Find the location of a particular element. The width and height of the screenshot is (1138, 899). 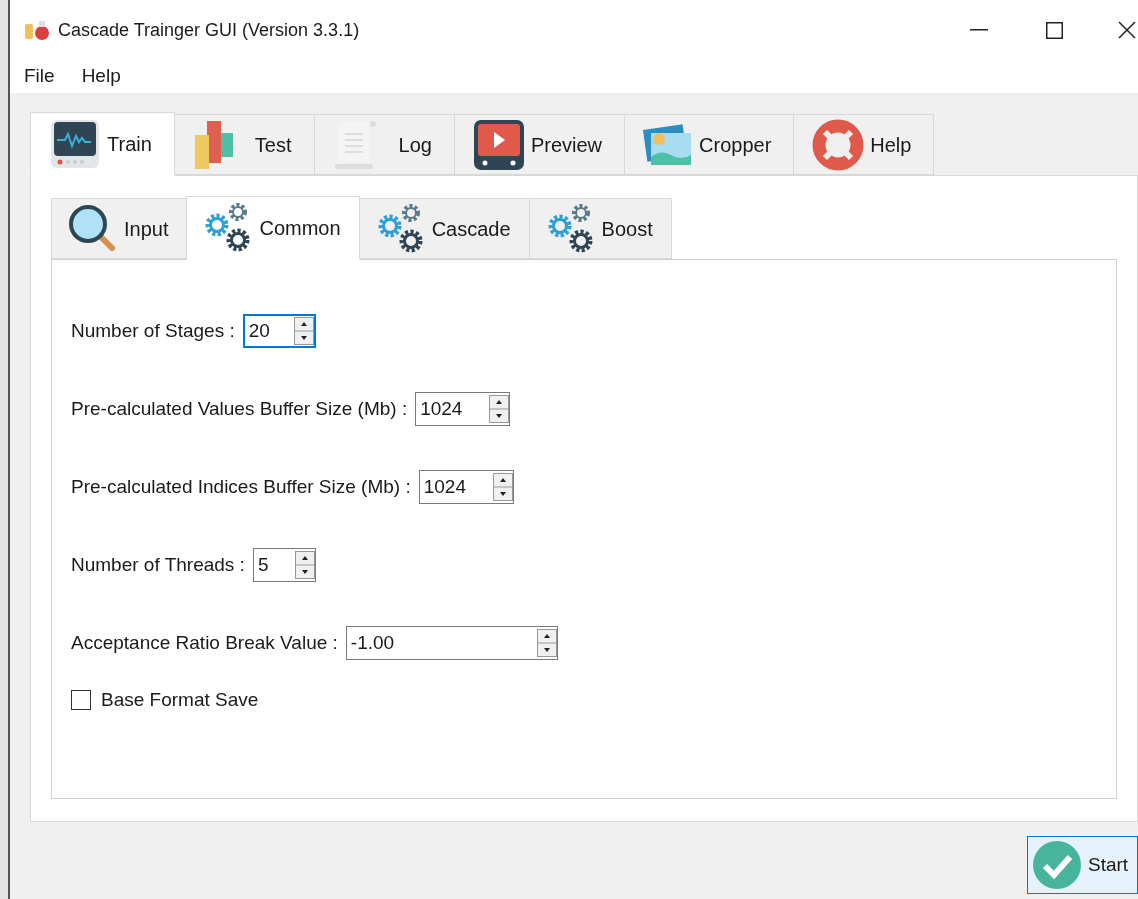

menu-item: File is located at coordinates (39, 76).